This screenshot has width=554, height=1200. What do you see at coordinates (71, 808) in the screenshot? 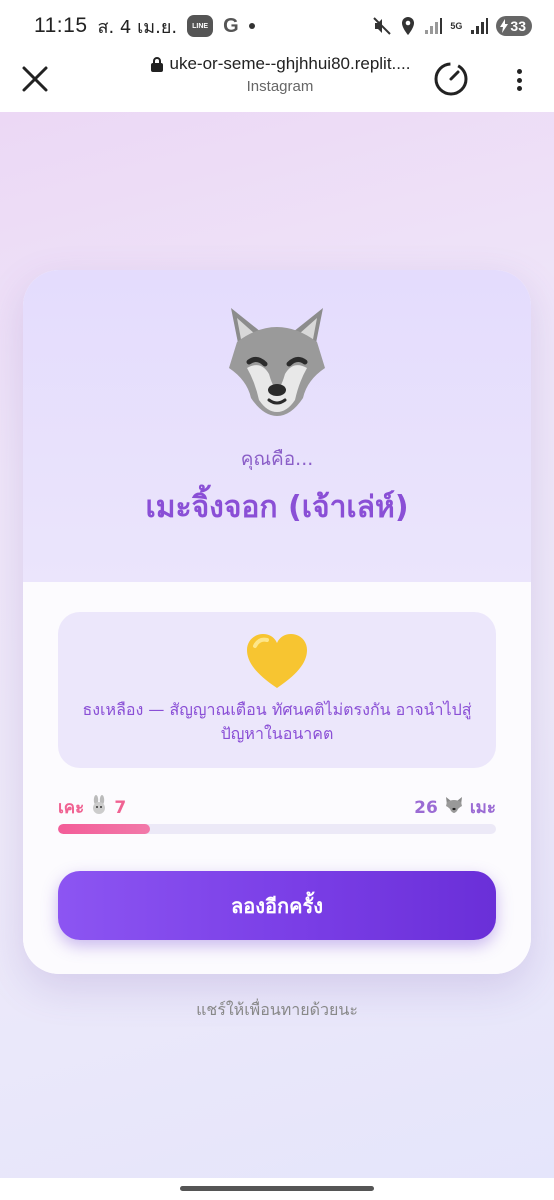
I see `uke-label: เคะ` at bounding box center [71, 808].